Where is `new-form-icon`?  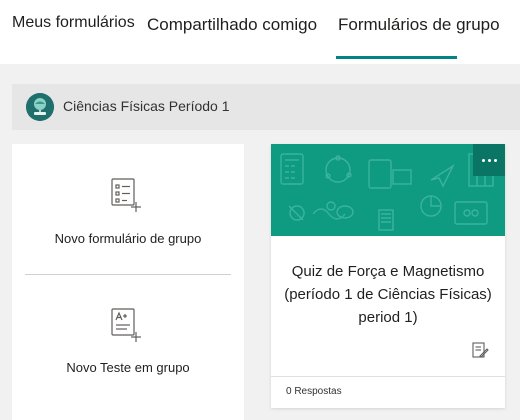
new-form-icon is located at coordinates (127, 195).